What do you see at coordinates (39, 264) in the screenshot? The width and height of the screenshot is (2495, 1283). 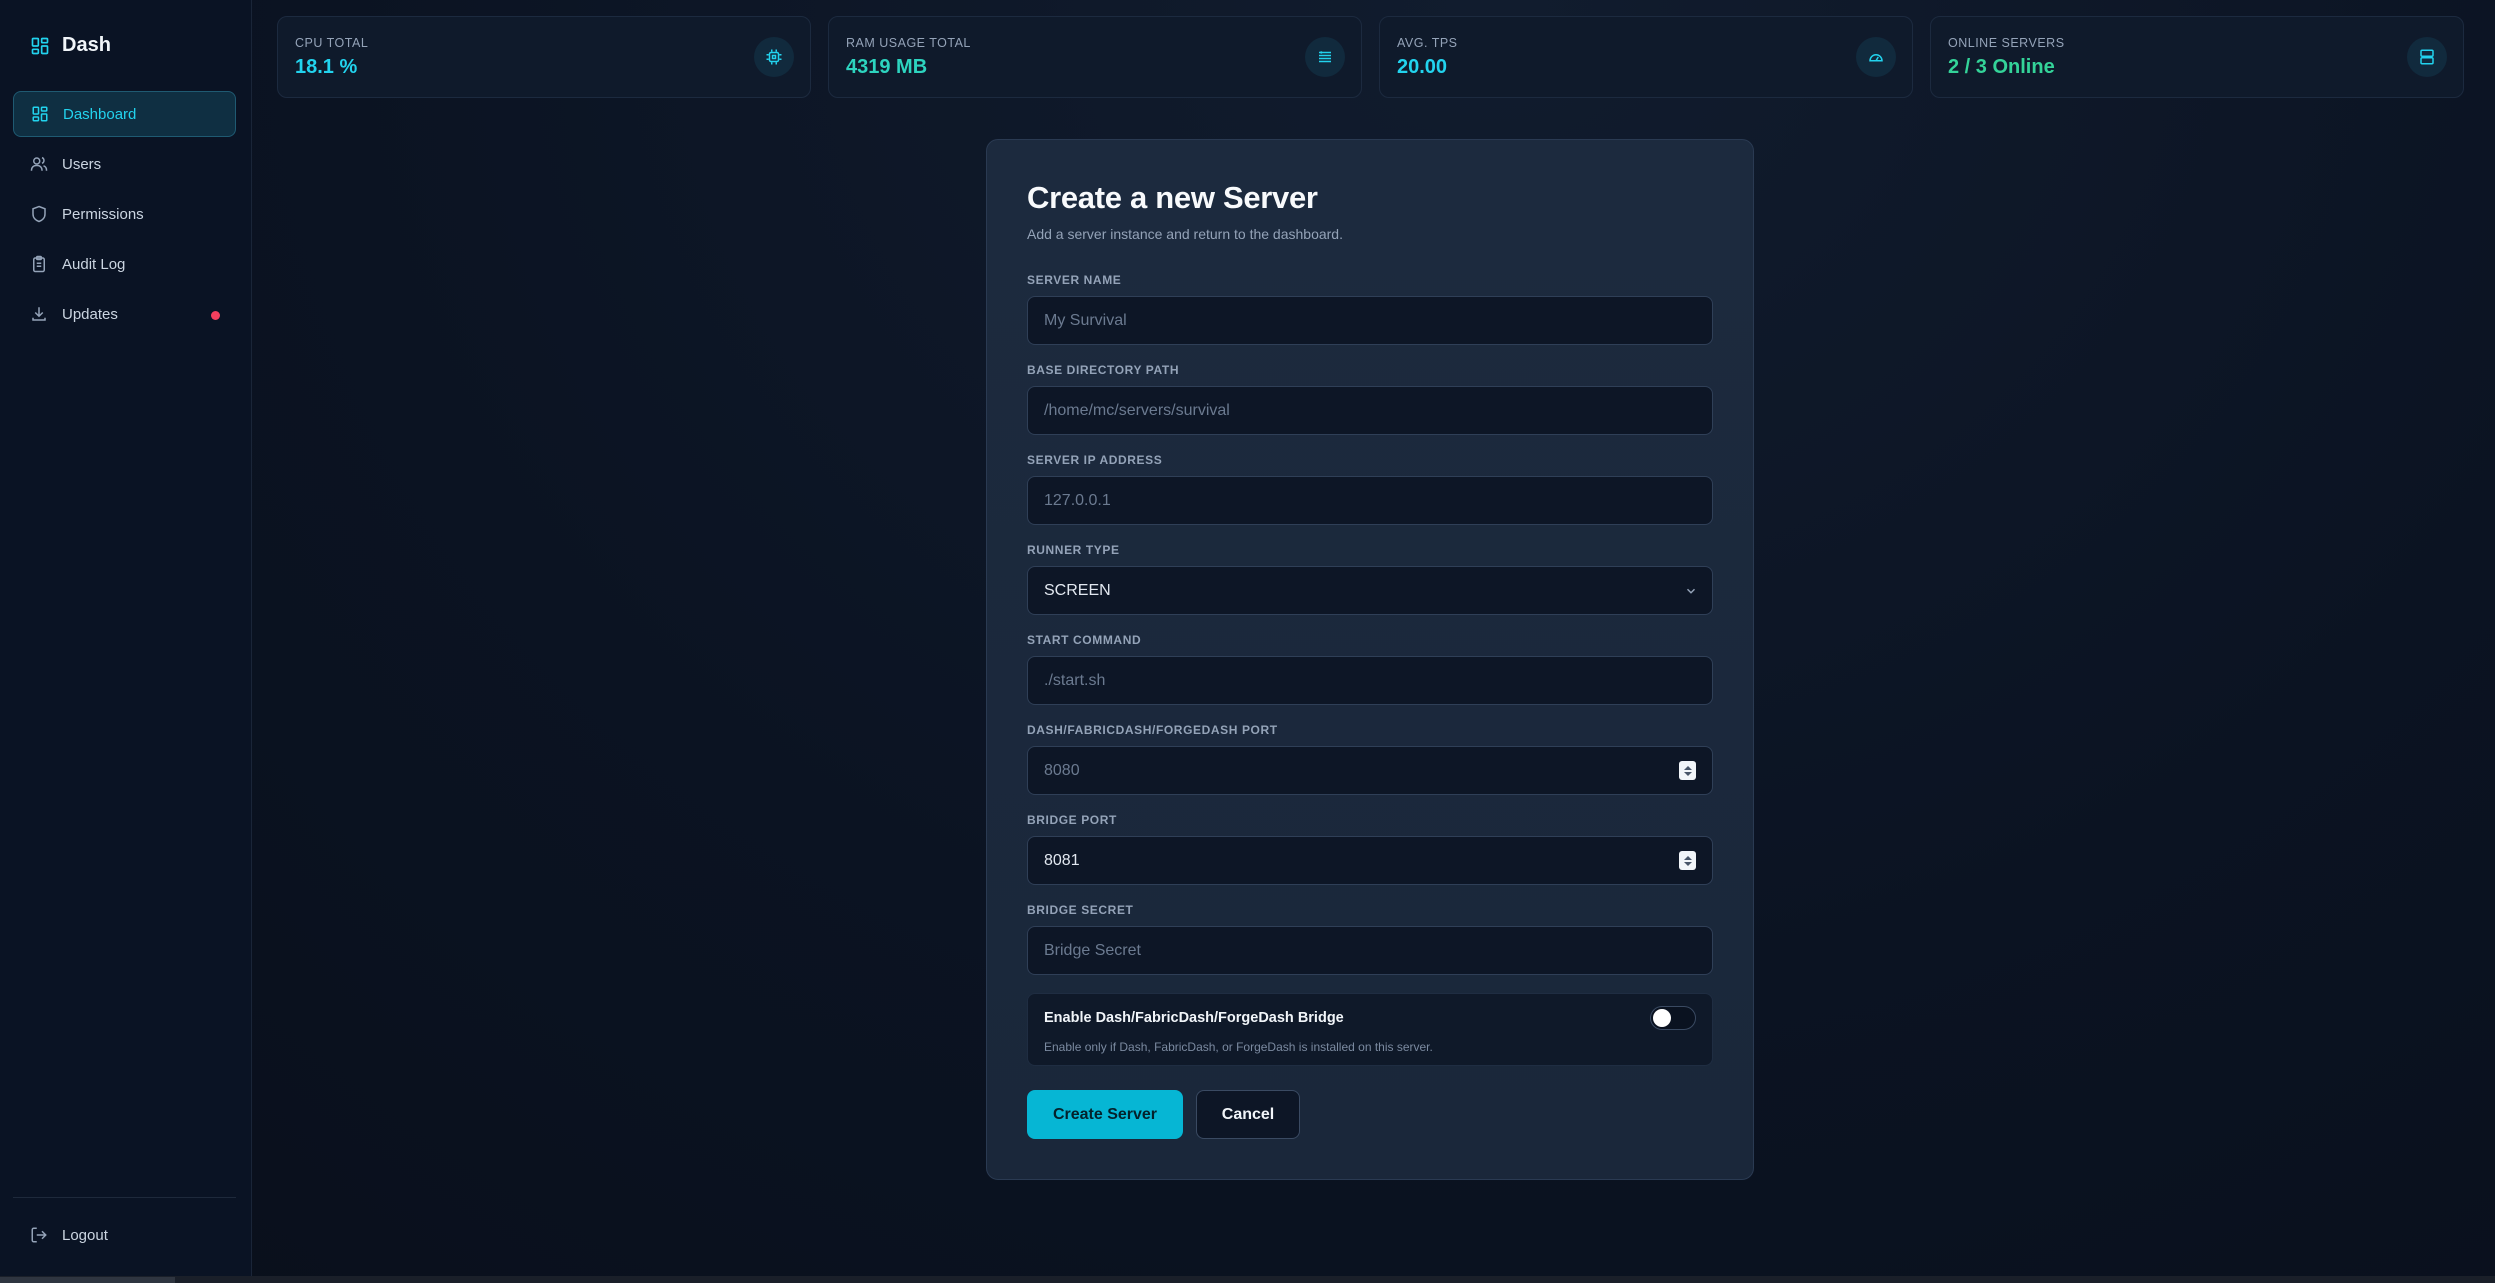 I see `clipboard-icon` at bounding box center [39, 264].